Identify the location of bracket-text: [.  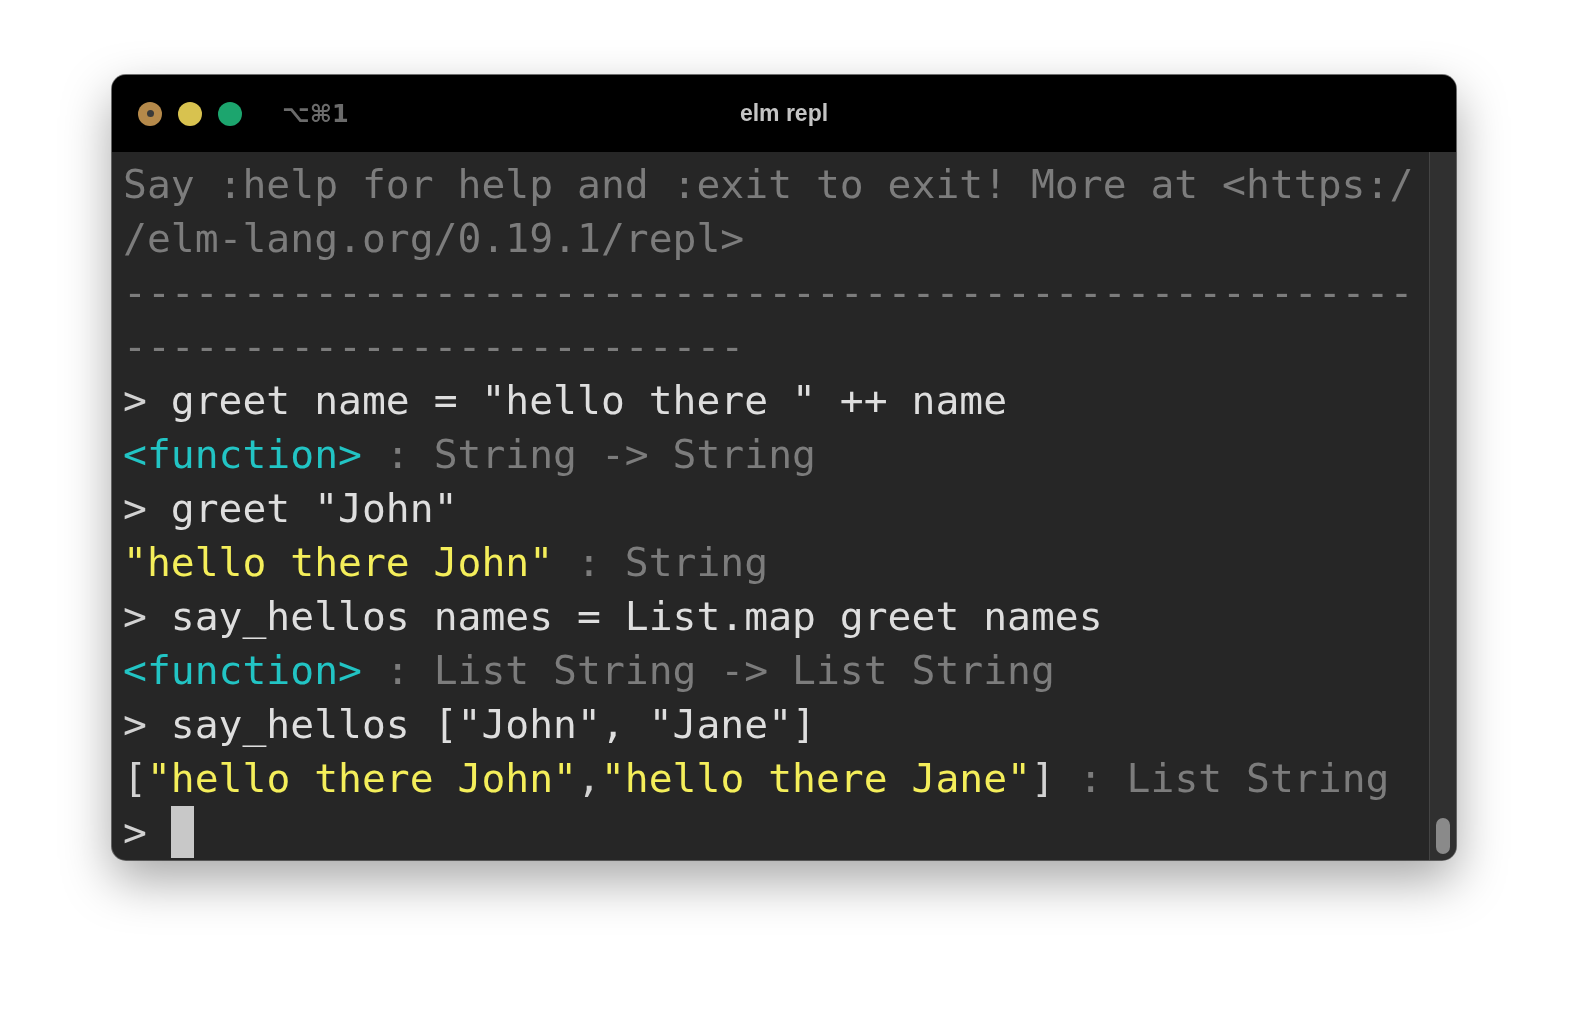
(135, 778).